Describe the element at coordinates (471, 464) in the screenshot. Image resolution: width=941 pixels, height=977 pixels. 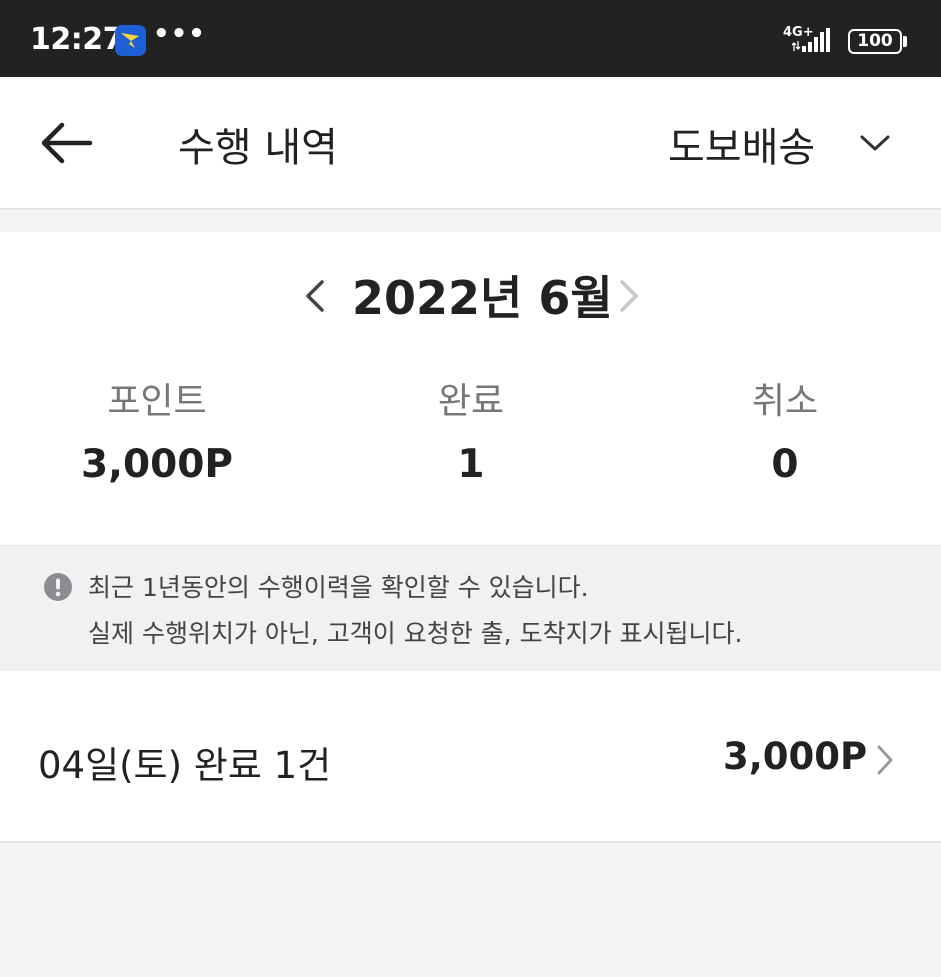
I see `stat-value: 1` at that location.